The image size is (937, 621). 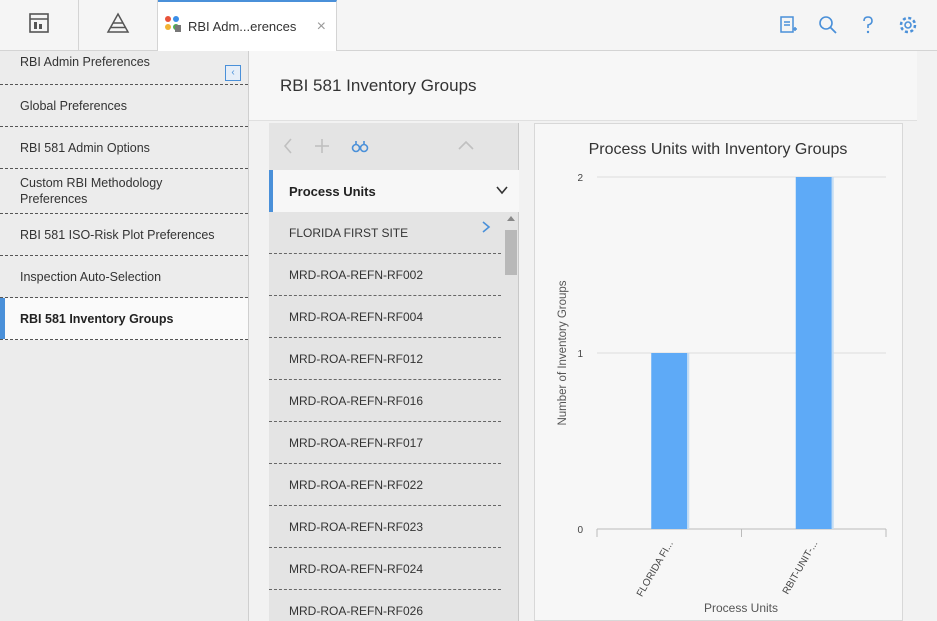 I want to click on list-item: MRD-ROA-REFN-RF002, so click(x=385, y=275).